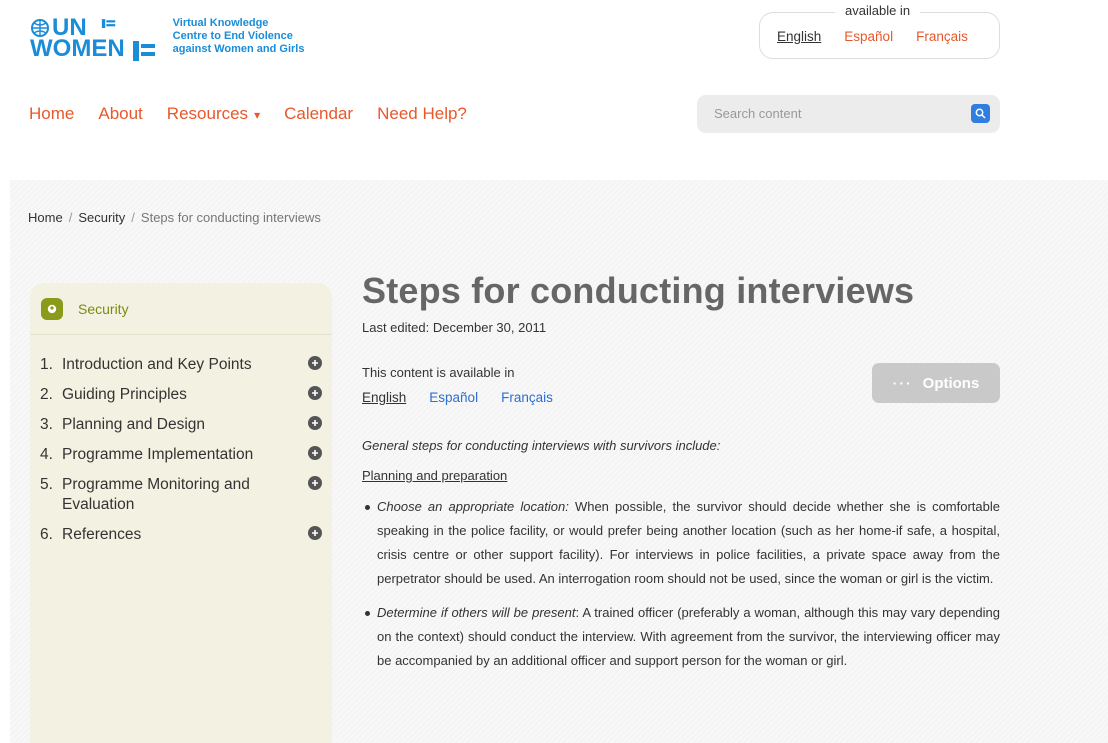 The image size is (1108, 743). I want to click on search-icon, so click(980, 113).